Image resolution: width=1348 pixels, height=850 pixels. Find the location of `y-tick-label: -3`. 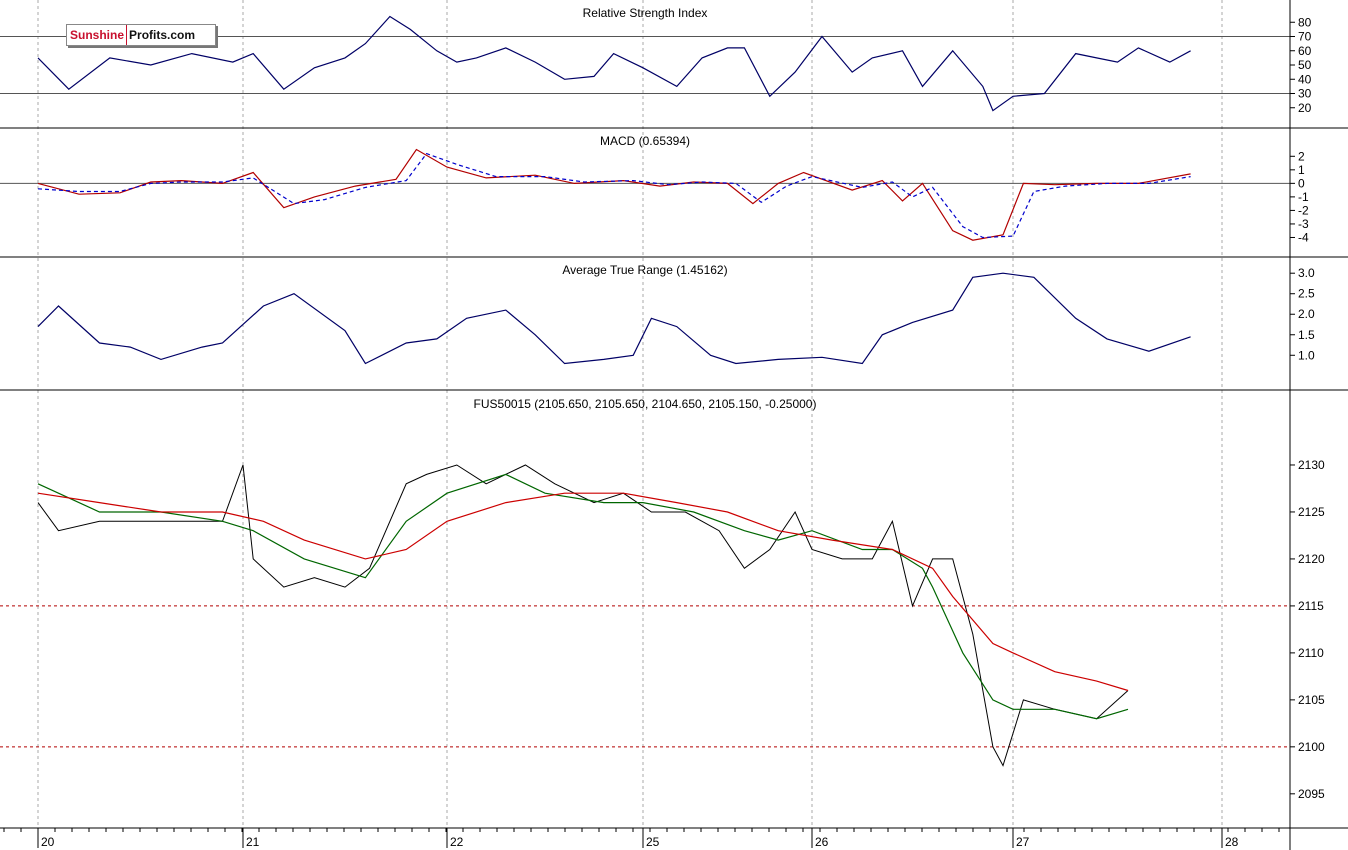

y-tick-label: -3 is located at coordinates (1303, 224).